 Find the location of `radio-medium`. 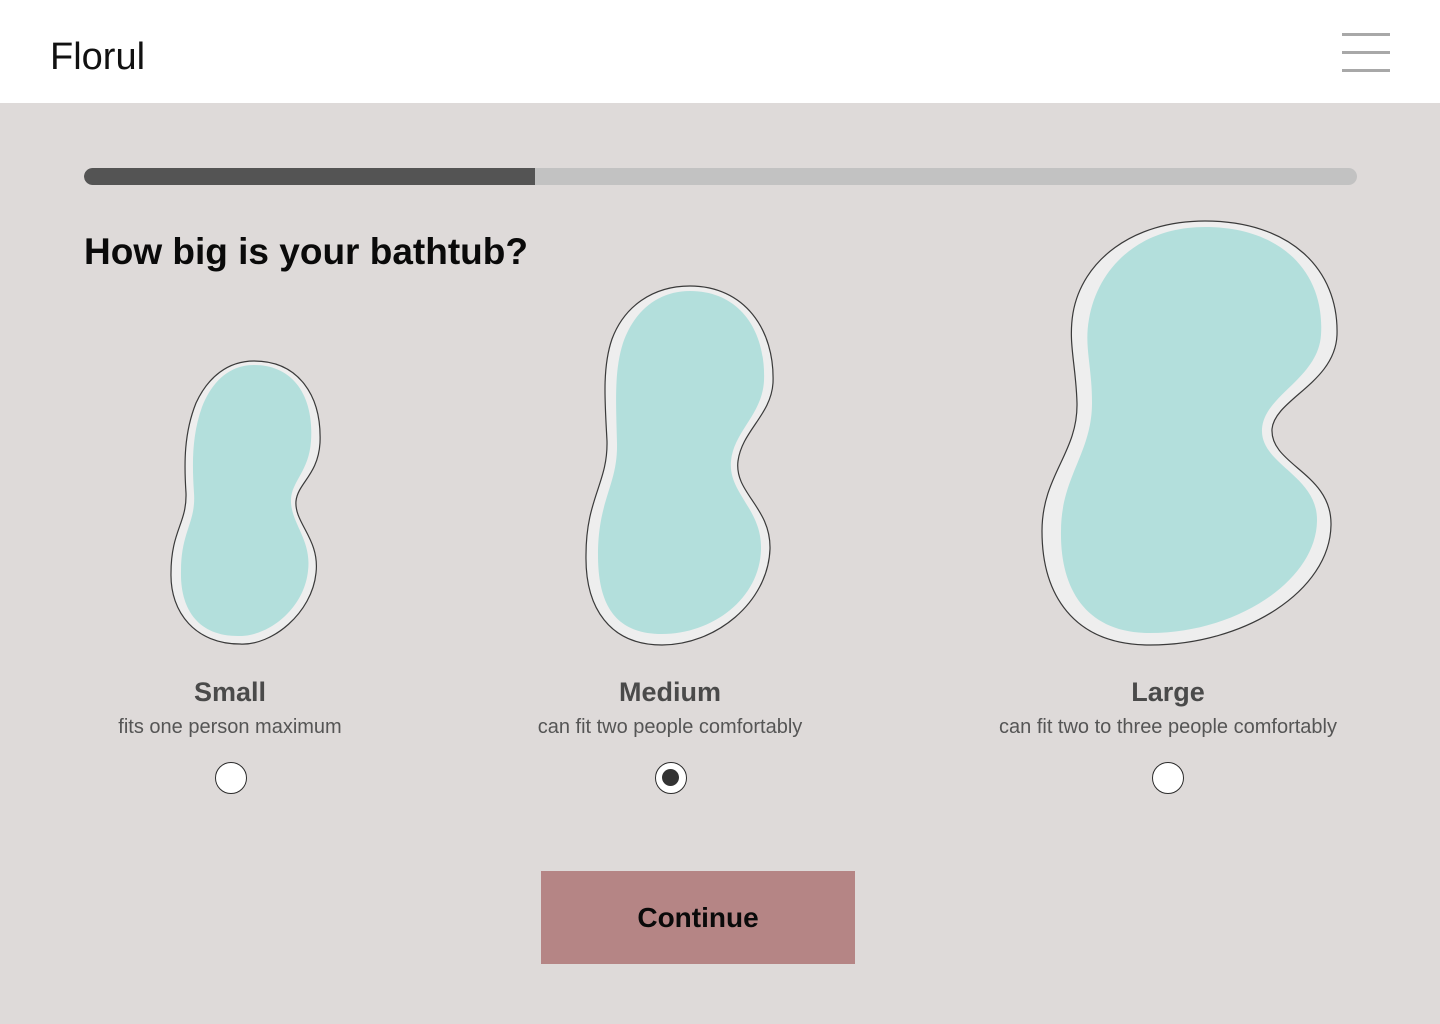

radio-medium is located at coordinates (671, 778).